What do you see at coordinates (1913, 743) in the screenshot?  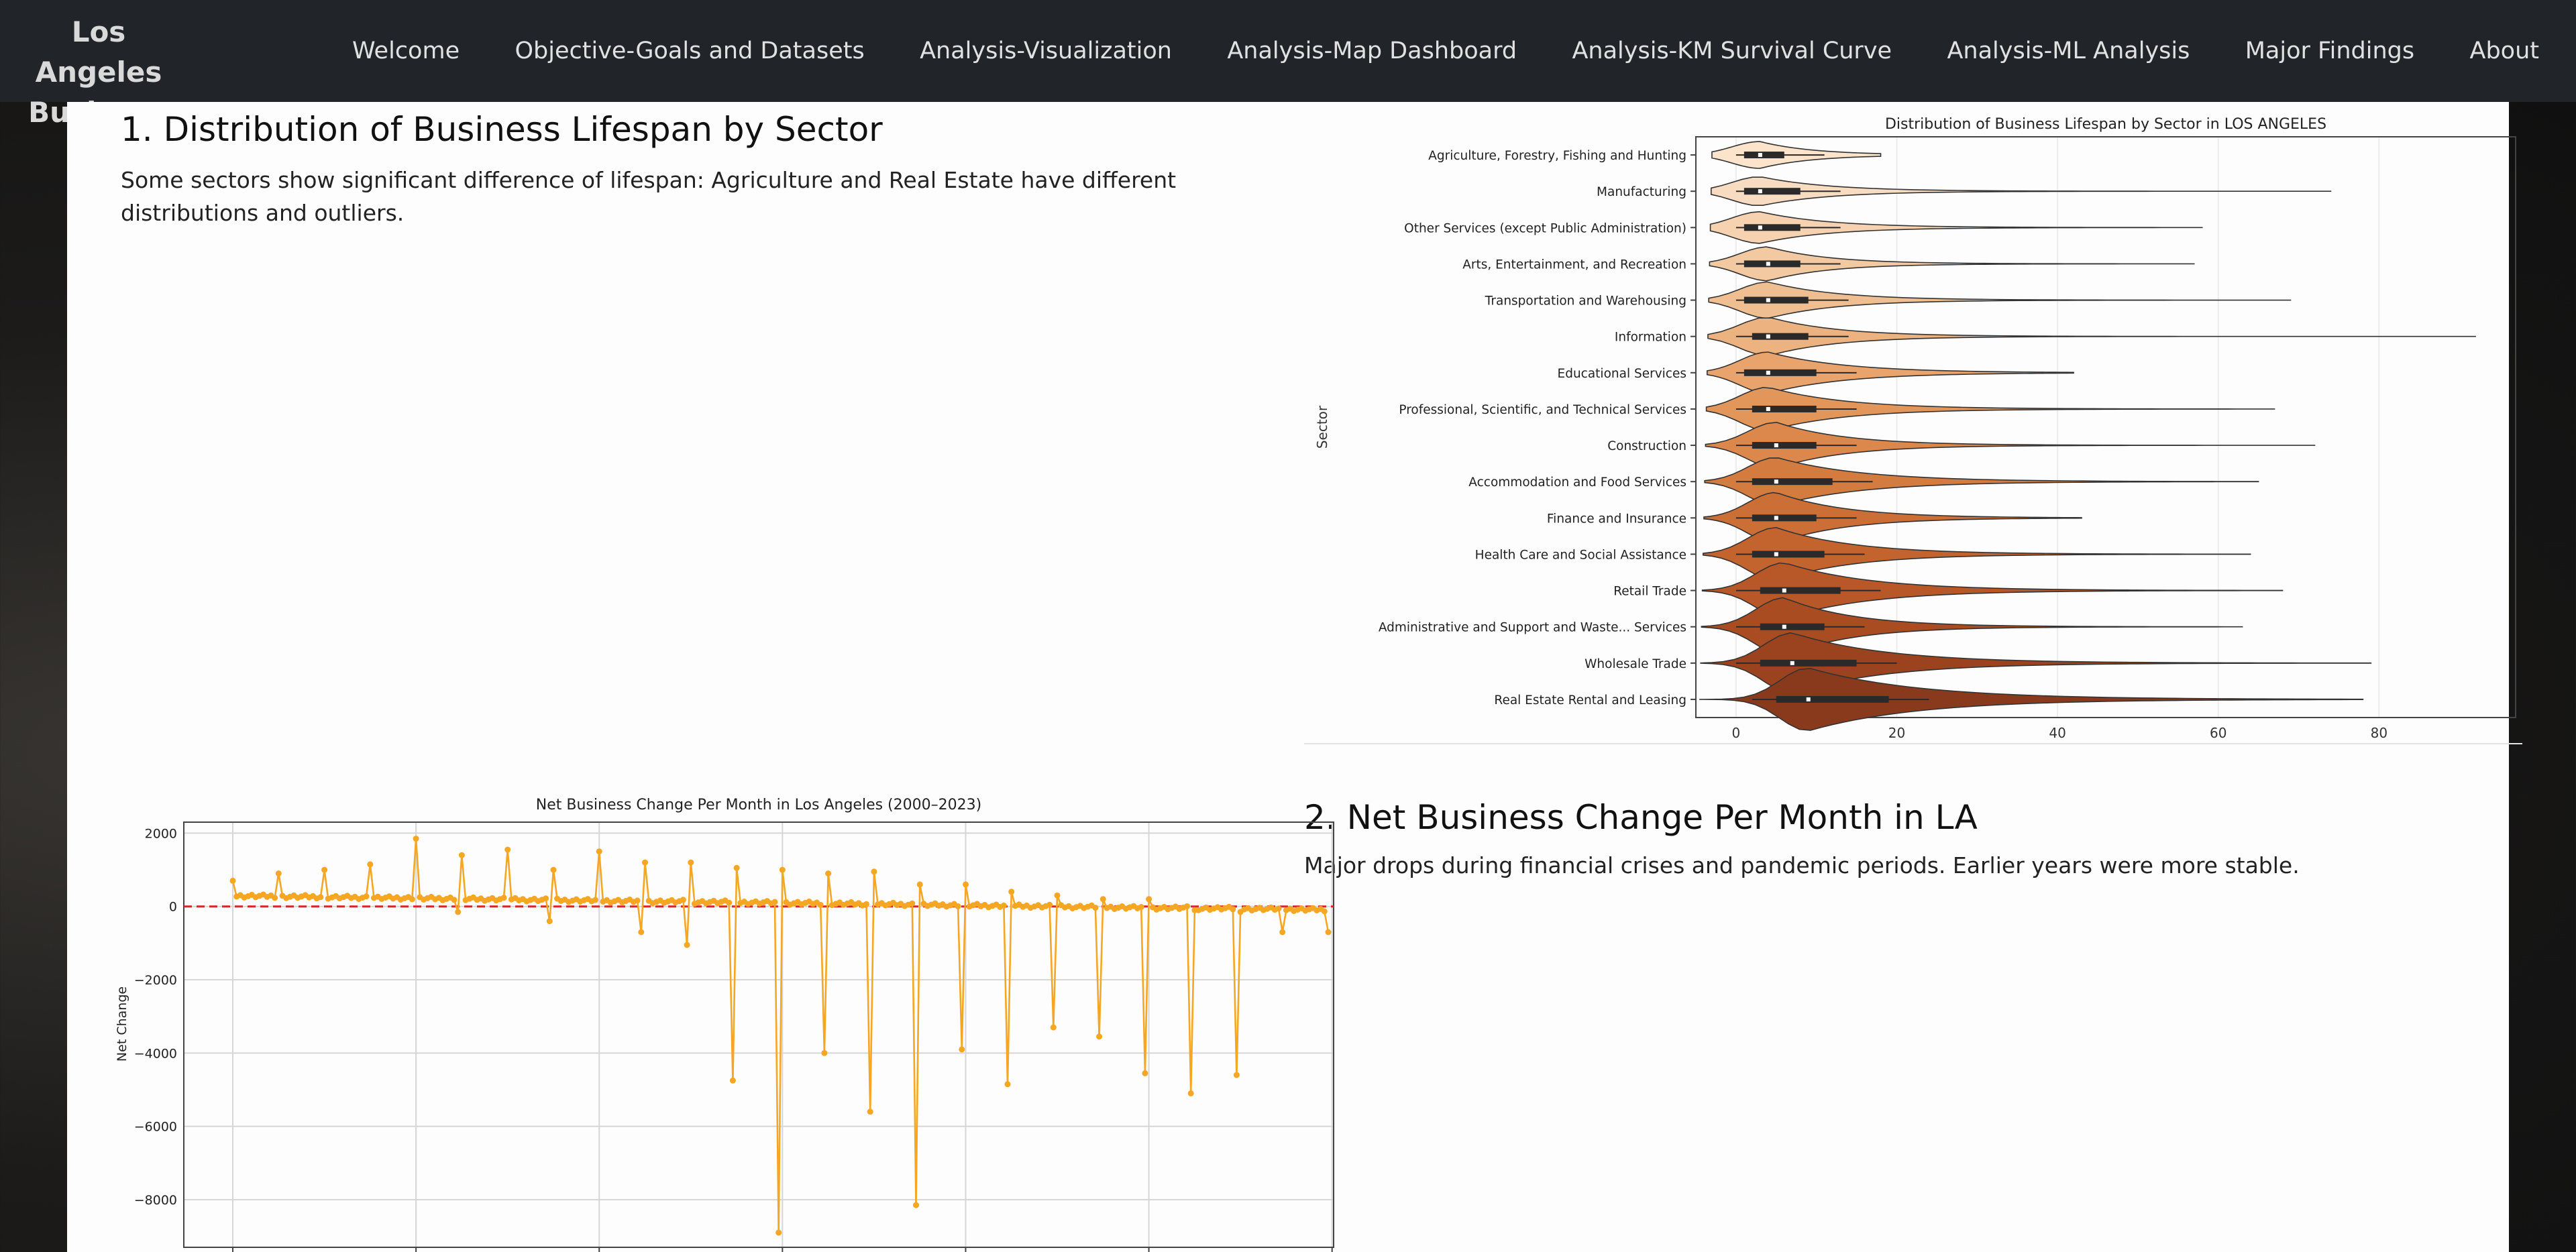 I see `chart-separator` at bounding box center [1913, 743].